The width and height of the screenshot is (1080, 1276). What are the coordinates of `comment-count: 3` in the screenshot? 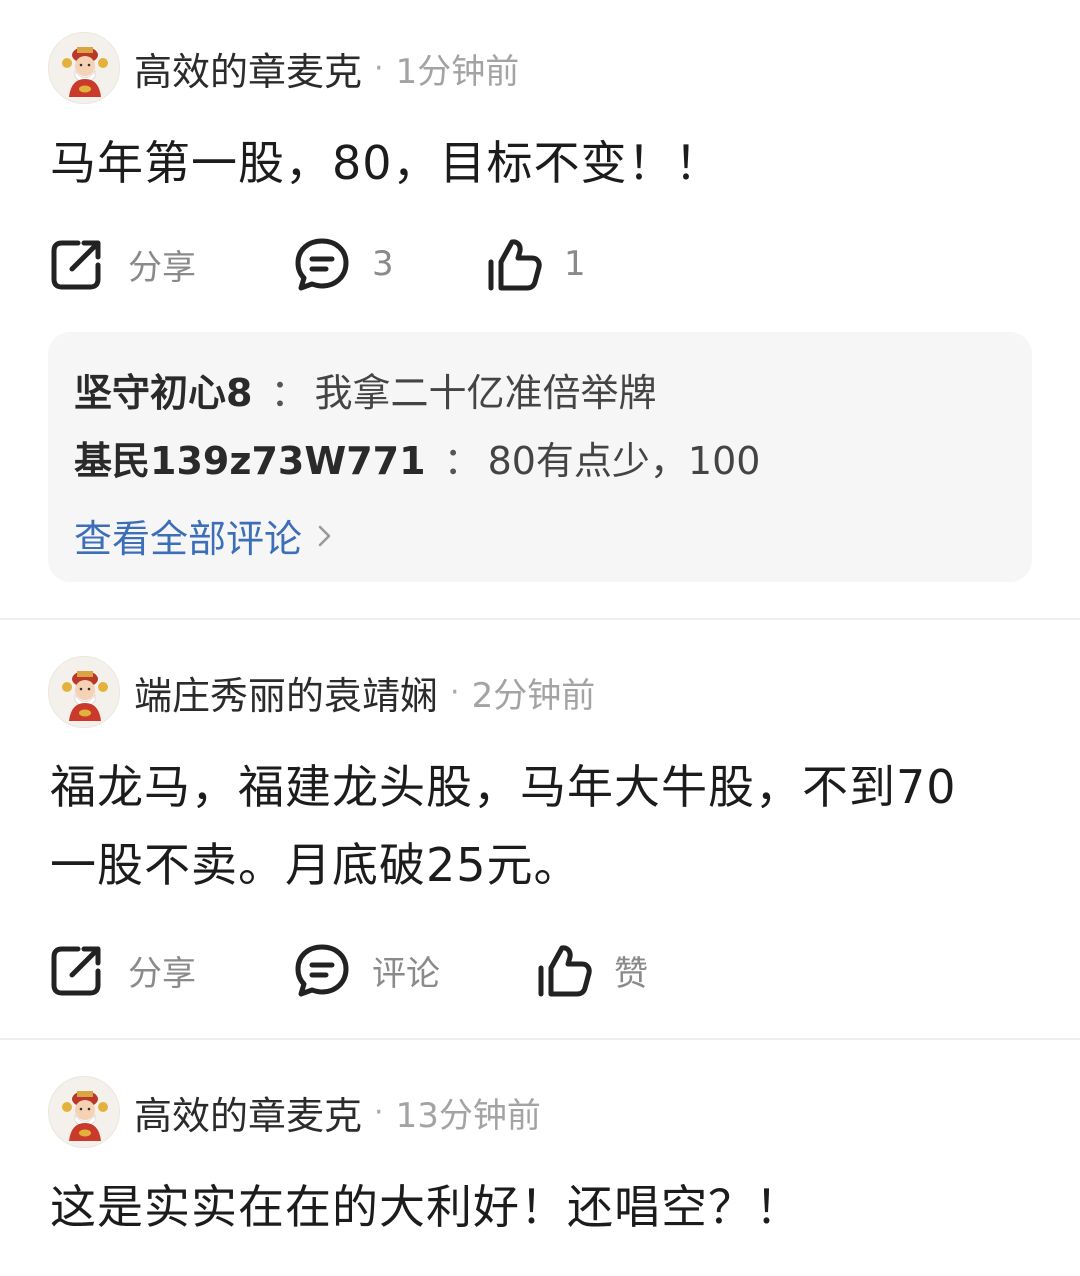 It's located at (383, 264).